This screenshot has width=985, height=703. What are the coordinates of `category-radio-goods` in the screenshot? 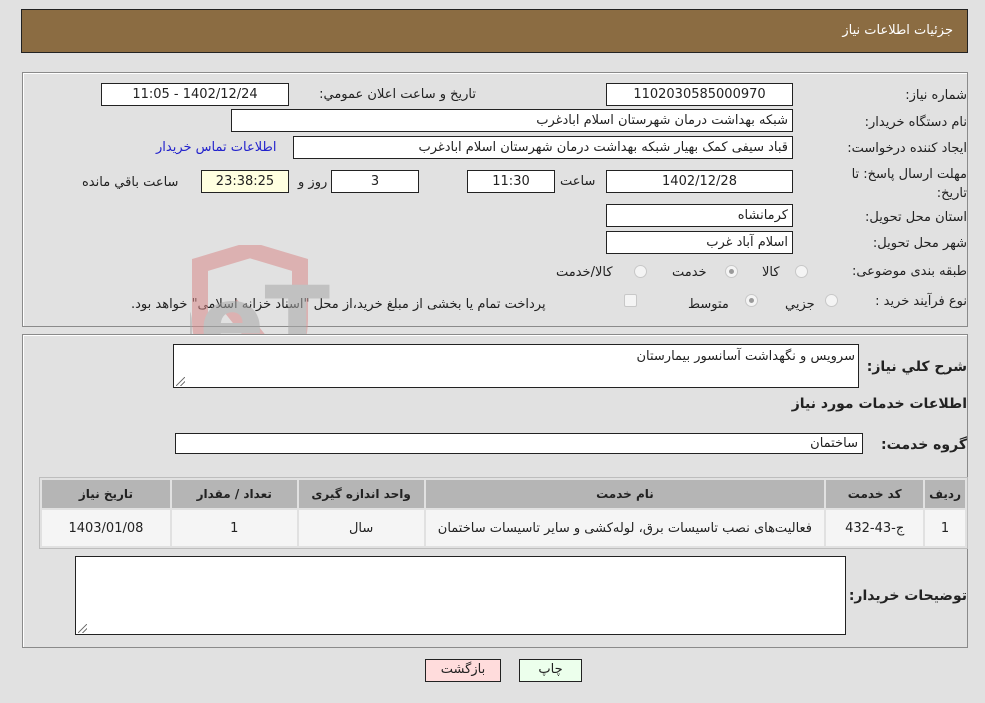 It's located at (801, 271).